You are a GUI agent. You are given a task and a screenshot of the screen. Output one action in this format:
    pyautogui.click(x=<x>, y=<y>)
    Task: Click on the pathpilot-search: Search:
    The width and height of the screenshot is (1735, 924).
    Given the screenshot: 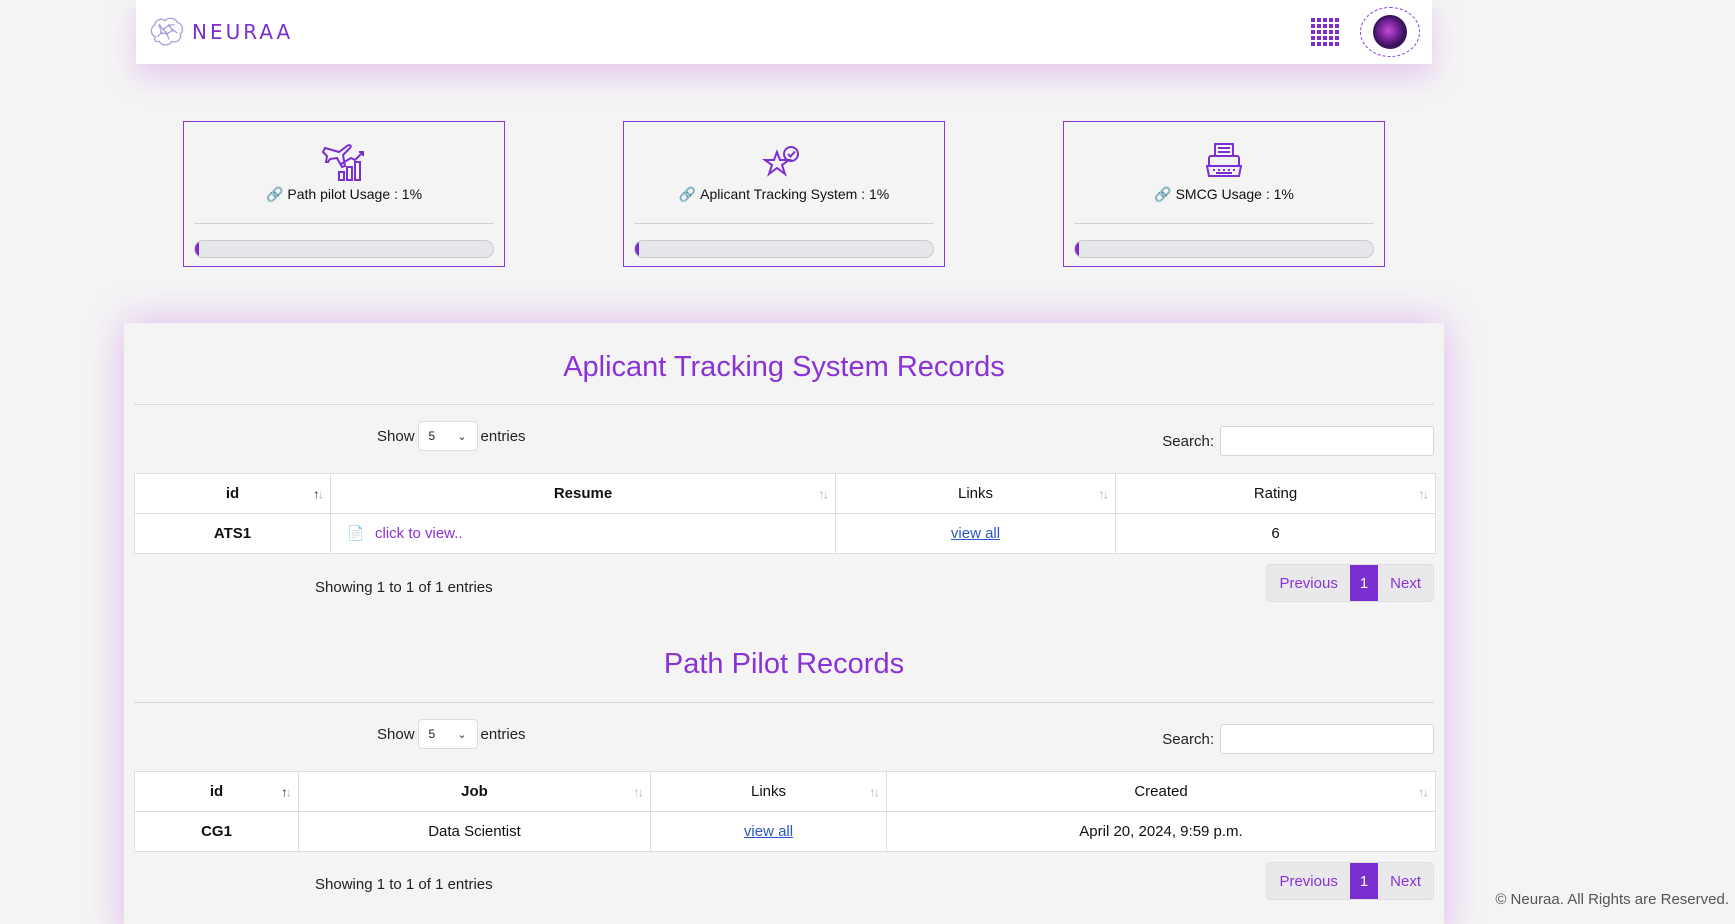 What is the action you would take?
    pyautogui.click(x=1298, y=739)
    